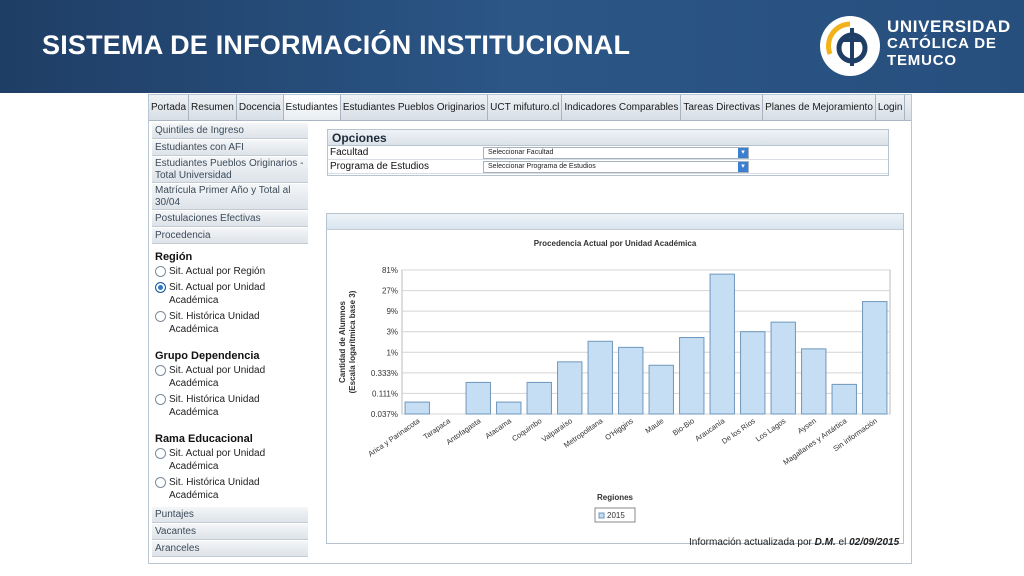 This screenshot has width=1024, height=576. Describe the element at coordinates (207, 356) in the screenshot. I see `group-heading-dependencia: Grupo Dependencia` at that location.